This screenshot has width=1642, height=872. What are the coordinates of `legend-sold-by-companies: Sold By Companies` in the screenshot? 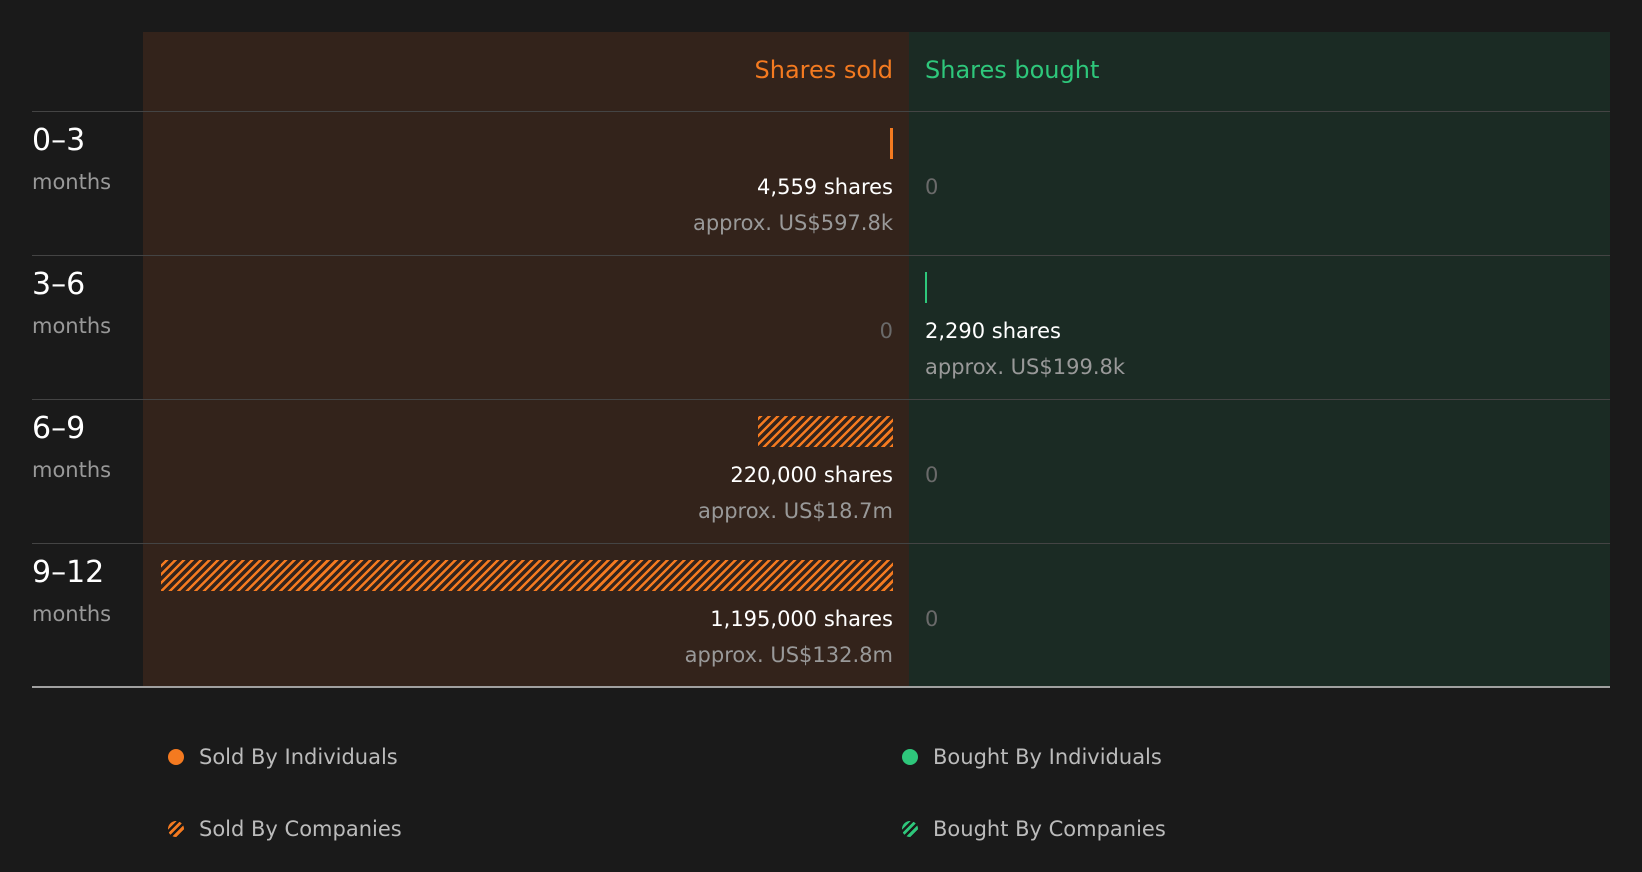 It's located at (285, 829).